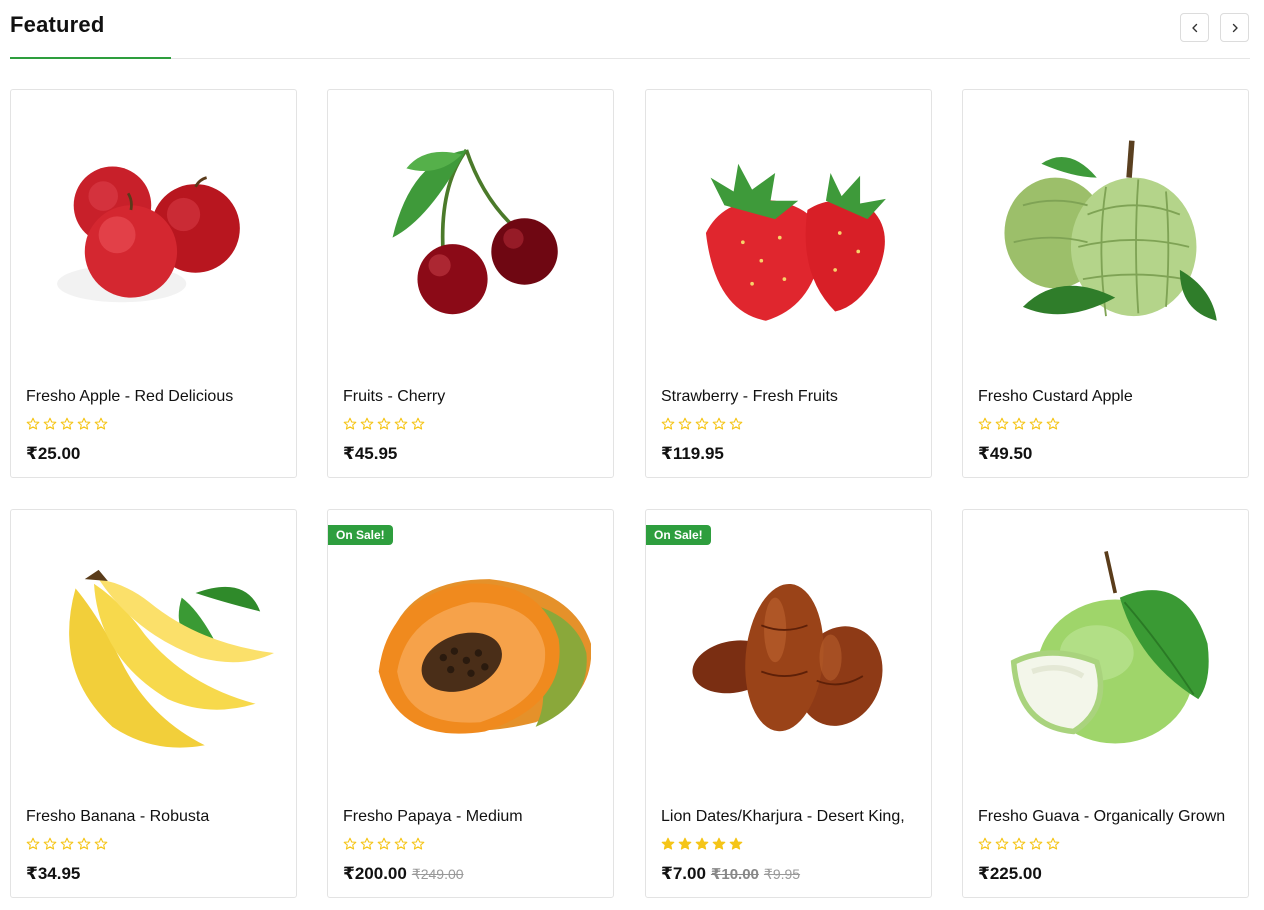 The height and width of the screenshot is (910, 1264). What do you see at coordinates (375, 873) in the screenshot?
I see `product-price: ₹200.00` at bounding box center [375, 873].